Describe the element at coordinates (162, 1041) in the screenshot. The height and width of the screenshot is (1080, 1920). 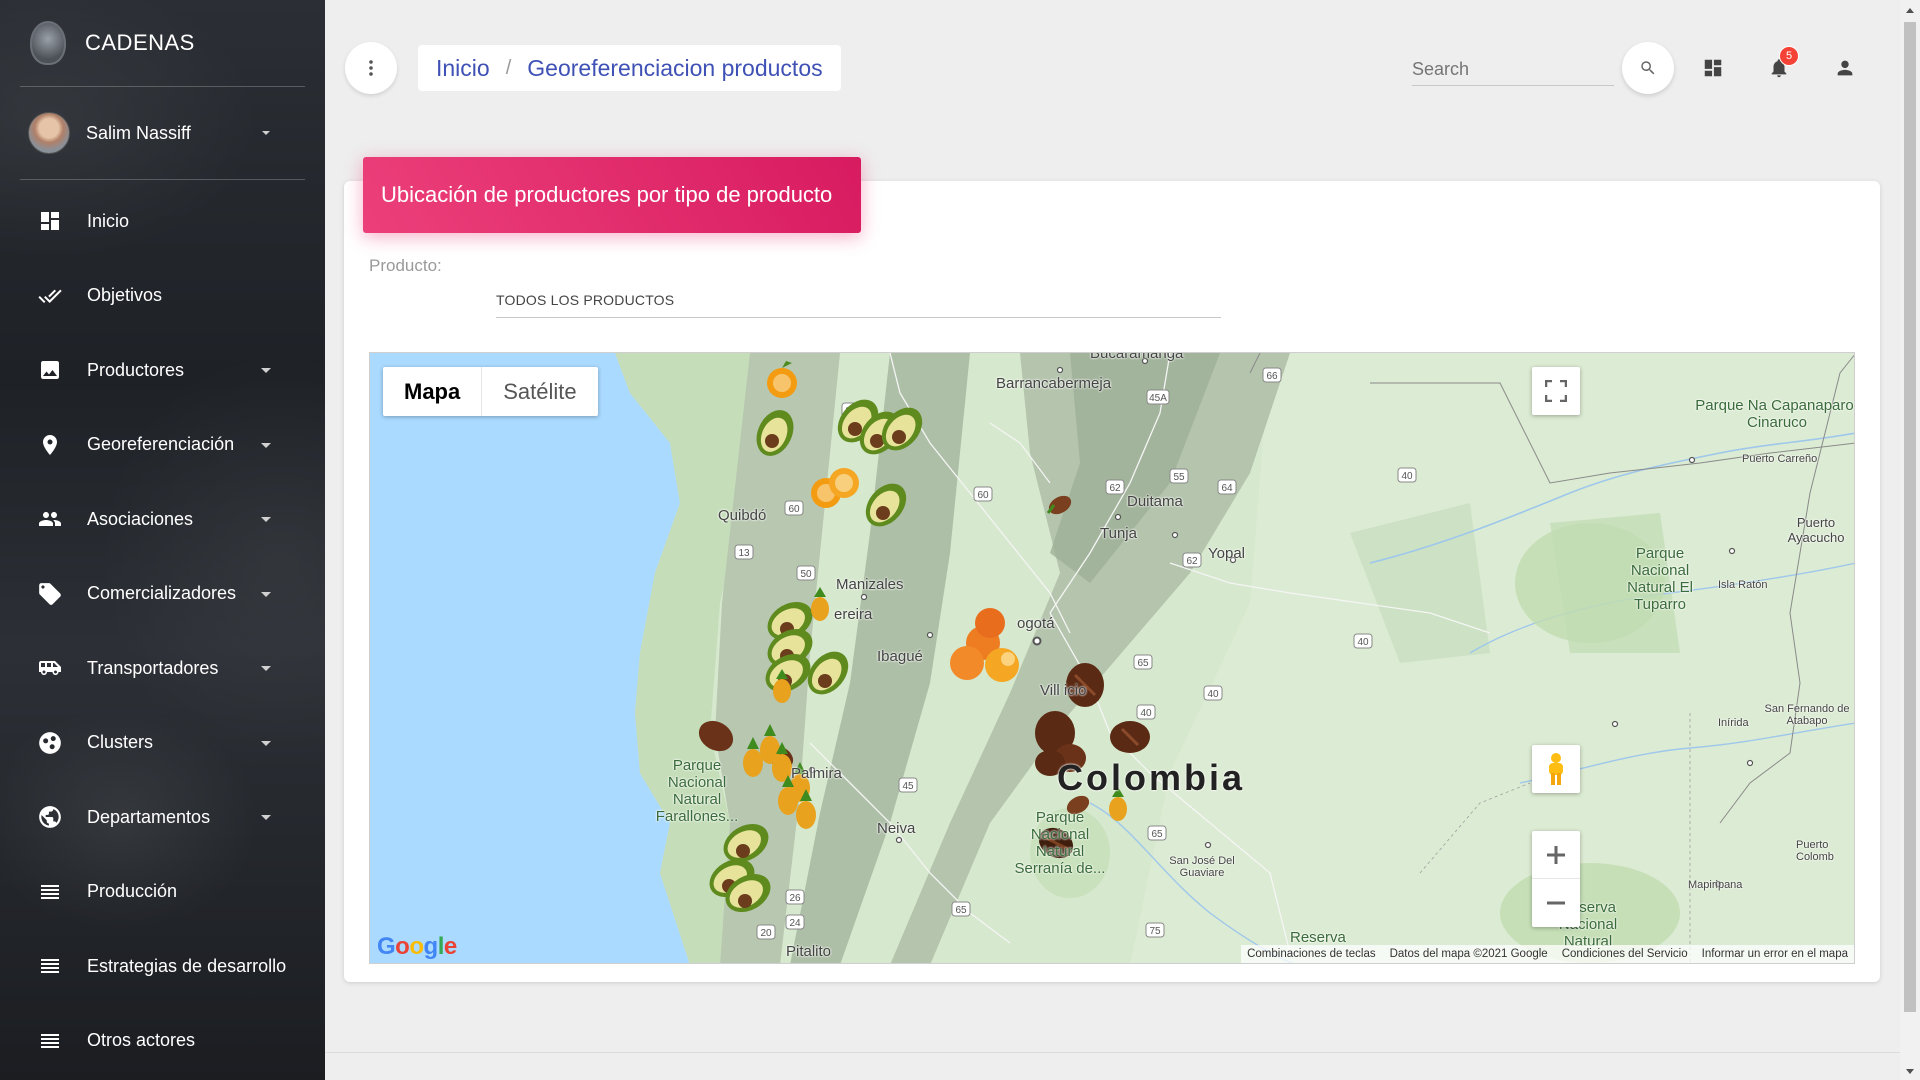
I see `sidebar-item-otros-actores: Otros actores` at that location.